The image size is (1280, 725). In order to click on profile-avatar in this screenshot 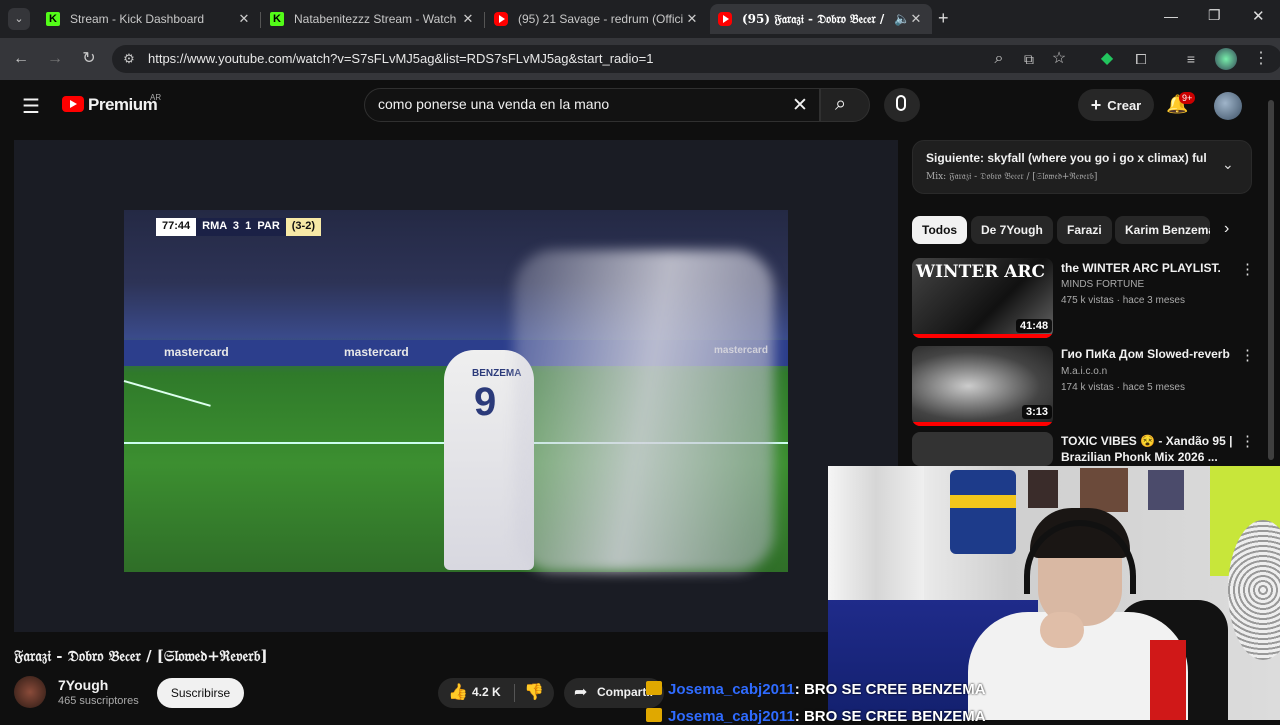, I will do `click(1226, 59)`.